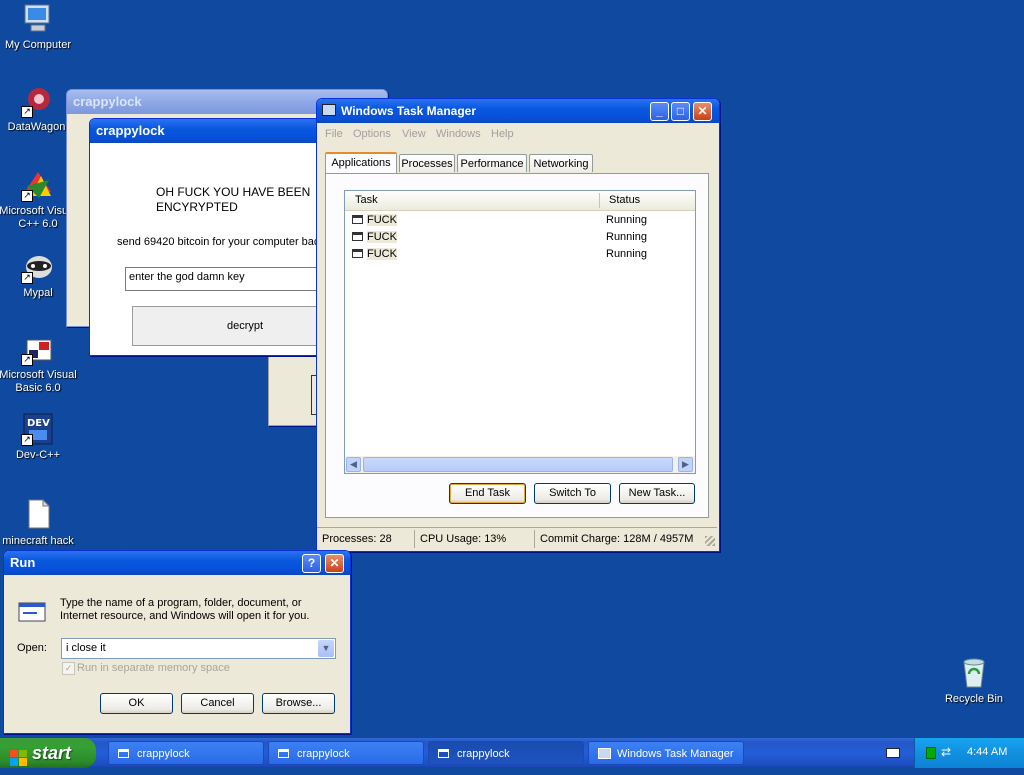 Image resolution: width=1024 pixels, height=775 pixels. What do you see at coordinates (23, 562) in the screenshot?
I see `window-title: Run` at bounding box center [23, 562].